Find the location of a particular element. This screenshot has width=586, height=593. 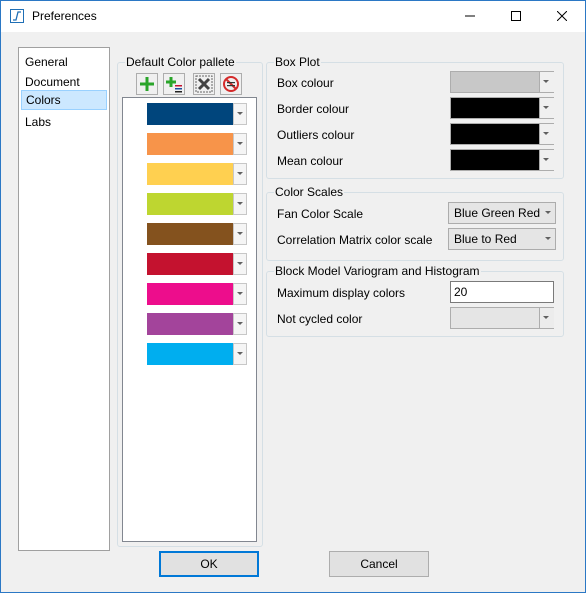

nav-item-colors: Colors is located at coordinates (64, 100).